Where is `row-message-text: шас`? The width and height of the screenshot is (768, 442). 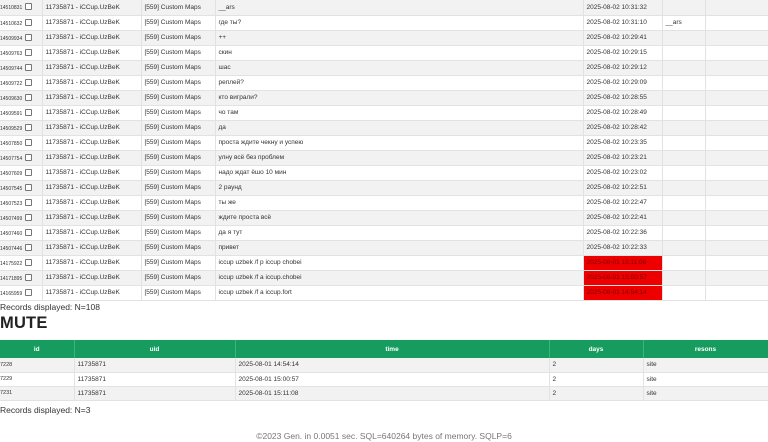
row-message-text: шас is located at coordinates (224, 67).